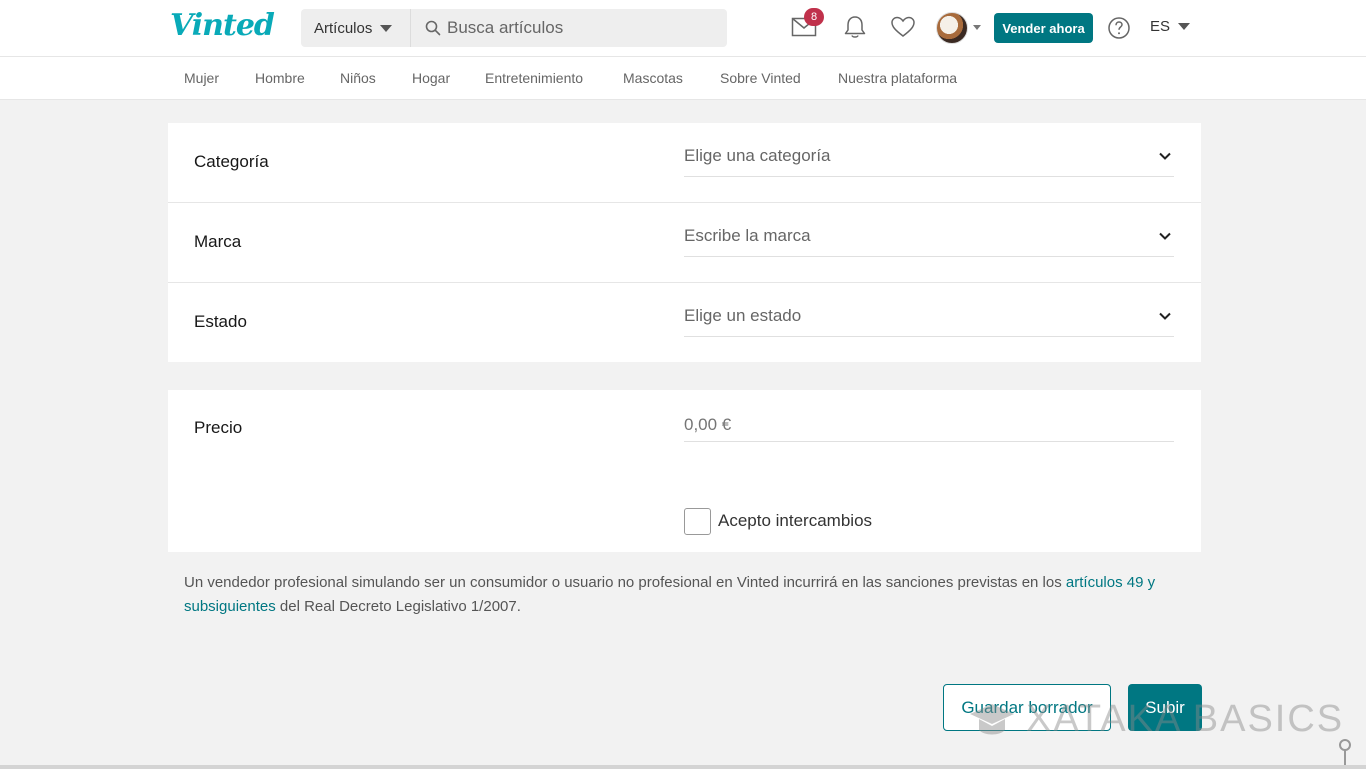  What do you see at coordinates (855, 27) in the screenshot?
I see `bell-icon` at bounding box center [855, 27].